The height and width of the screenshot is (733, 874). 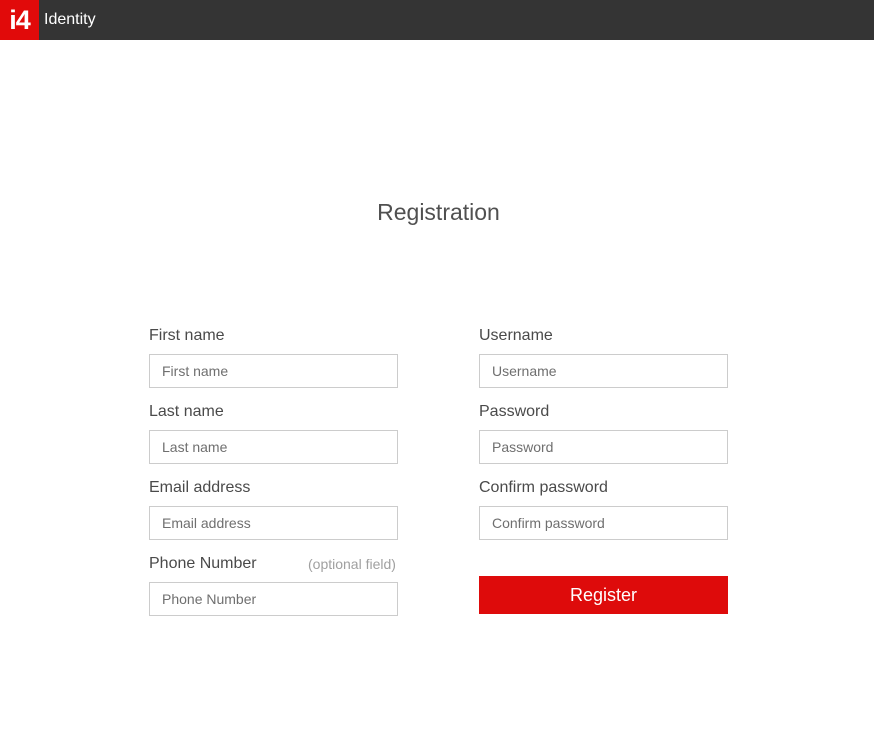 What do you see at coordinates (516, 335) in the screenshot?
I see `username-label: Username` at bounding box center [516, 335].